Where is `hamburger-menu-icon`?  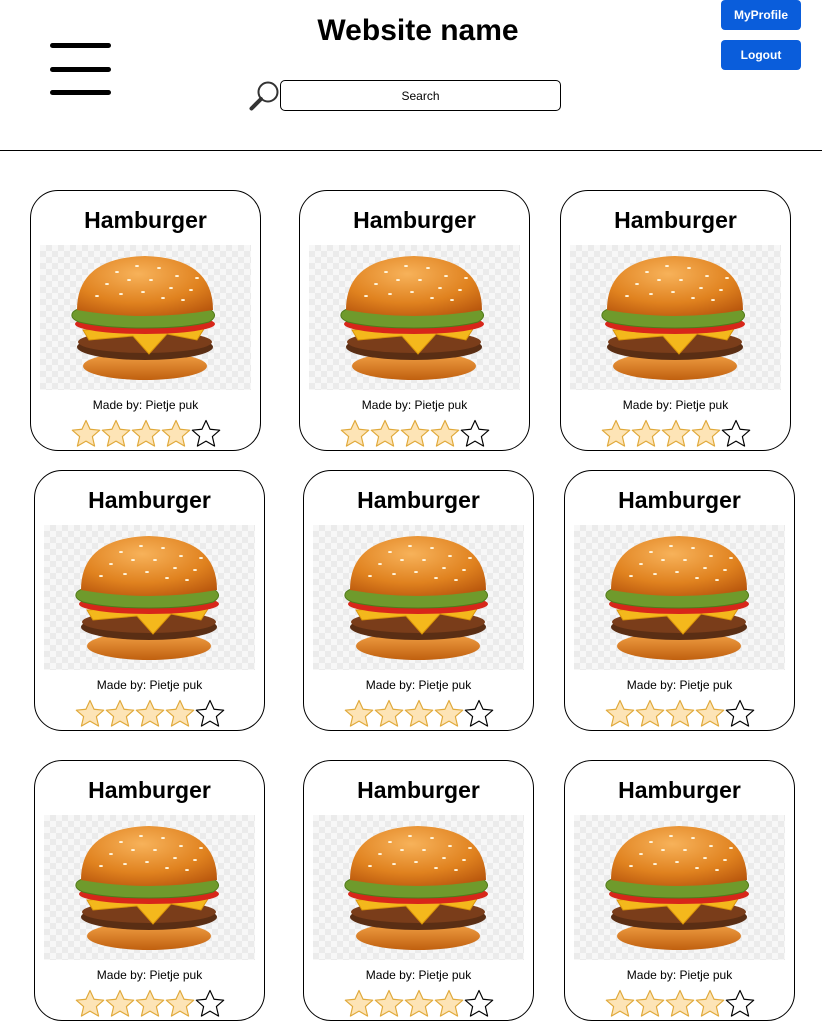
hamburger-menu-icon is located at coordinates (80, 70).